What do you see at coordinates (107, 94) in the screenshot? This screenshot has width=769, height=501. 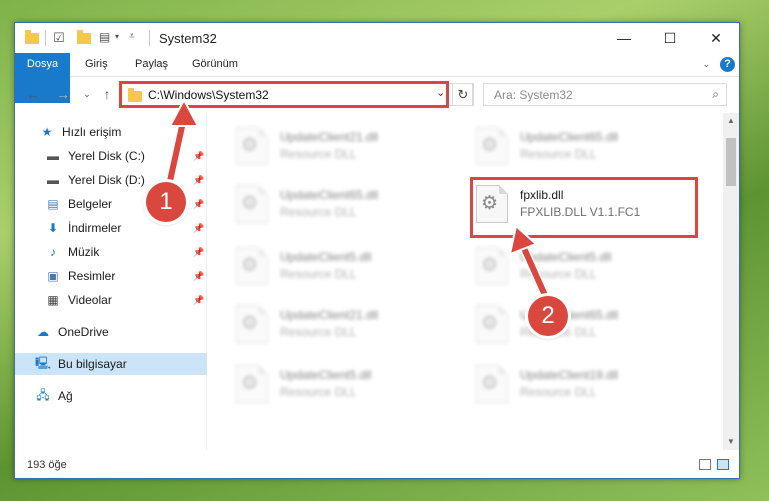 I see `up-arrow-icon: ↑` at bounding box center [107, 94].